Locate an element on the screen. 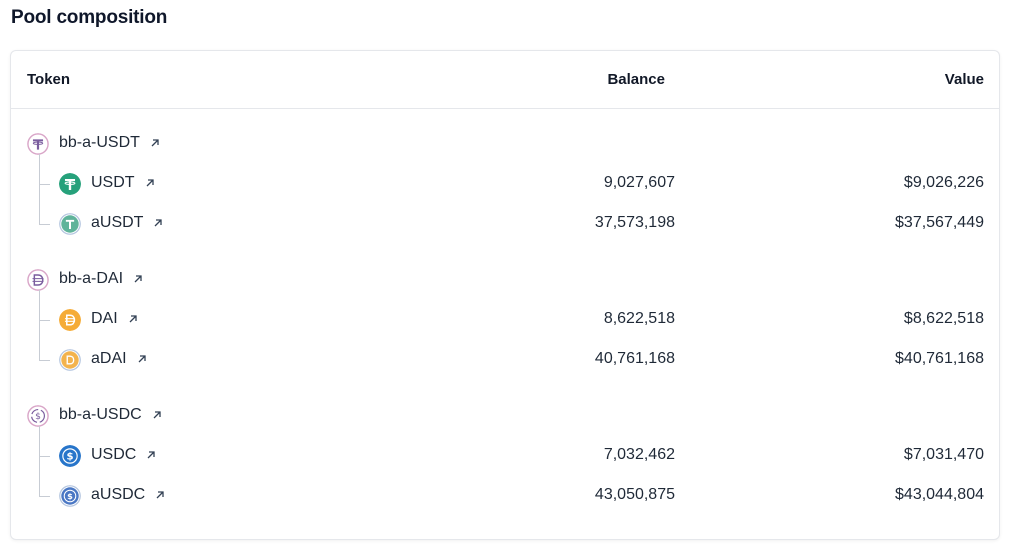 Image resolution: width=1009 pixels, height=547 pixels. usdt-link: USDT is located at coordinates (123, 183).